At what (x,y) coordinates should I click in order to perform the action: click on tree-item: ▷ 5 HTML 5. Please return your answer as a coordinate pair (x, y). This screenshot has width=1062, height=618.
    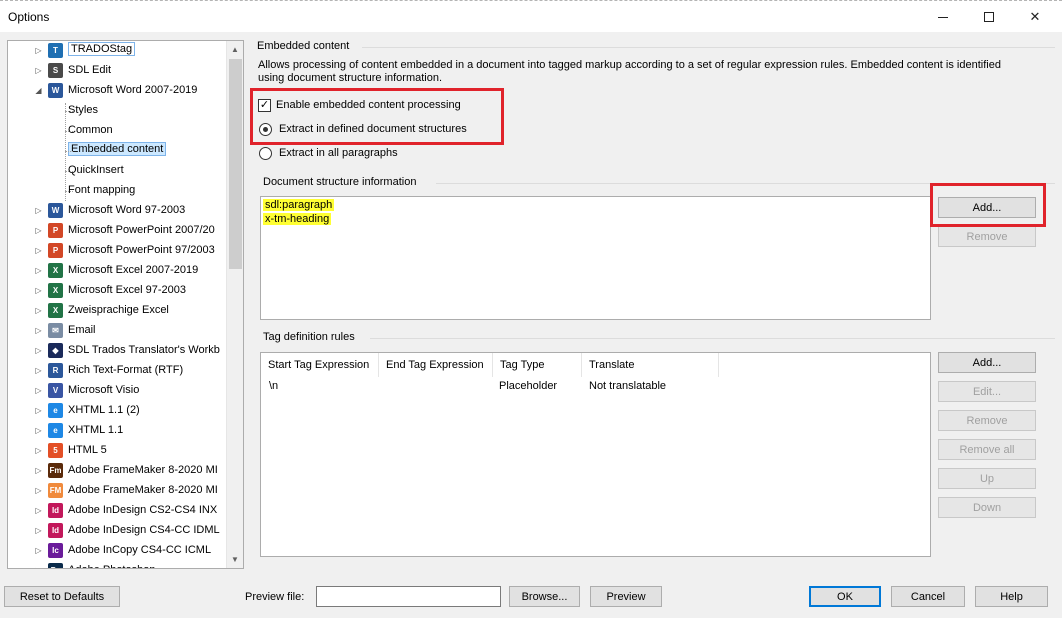
    Looking at the image, I should click on (117, 451).